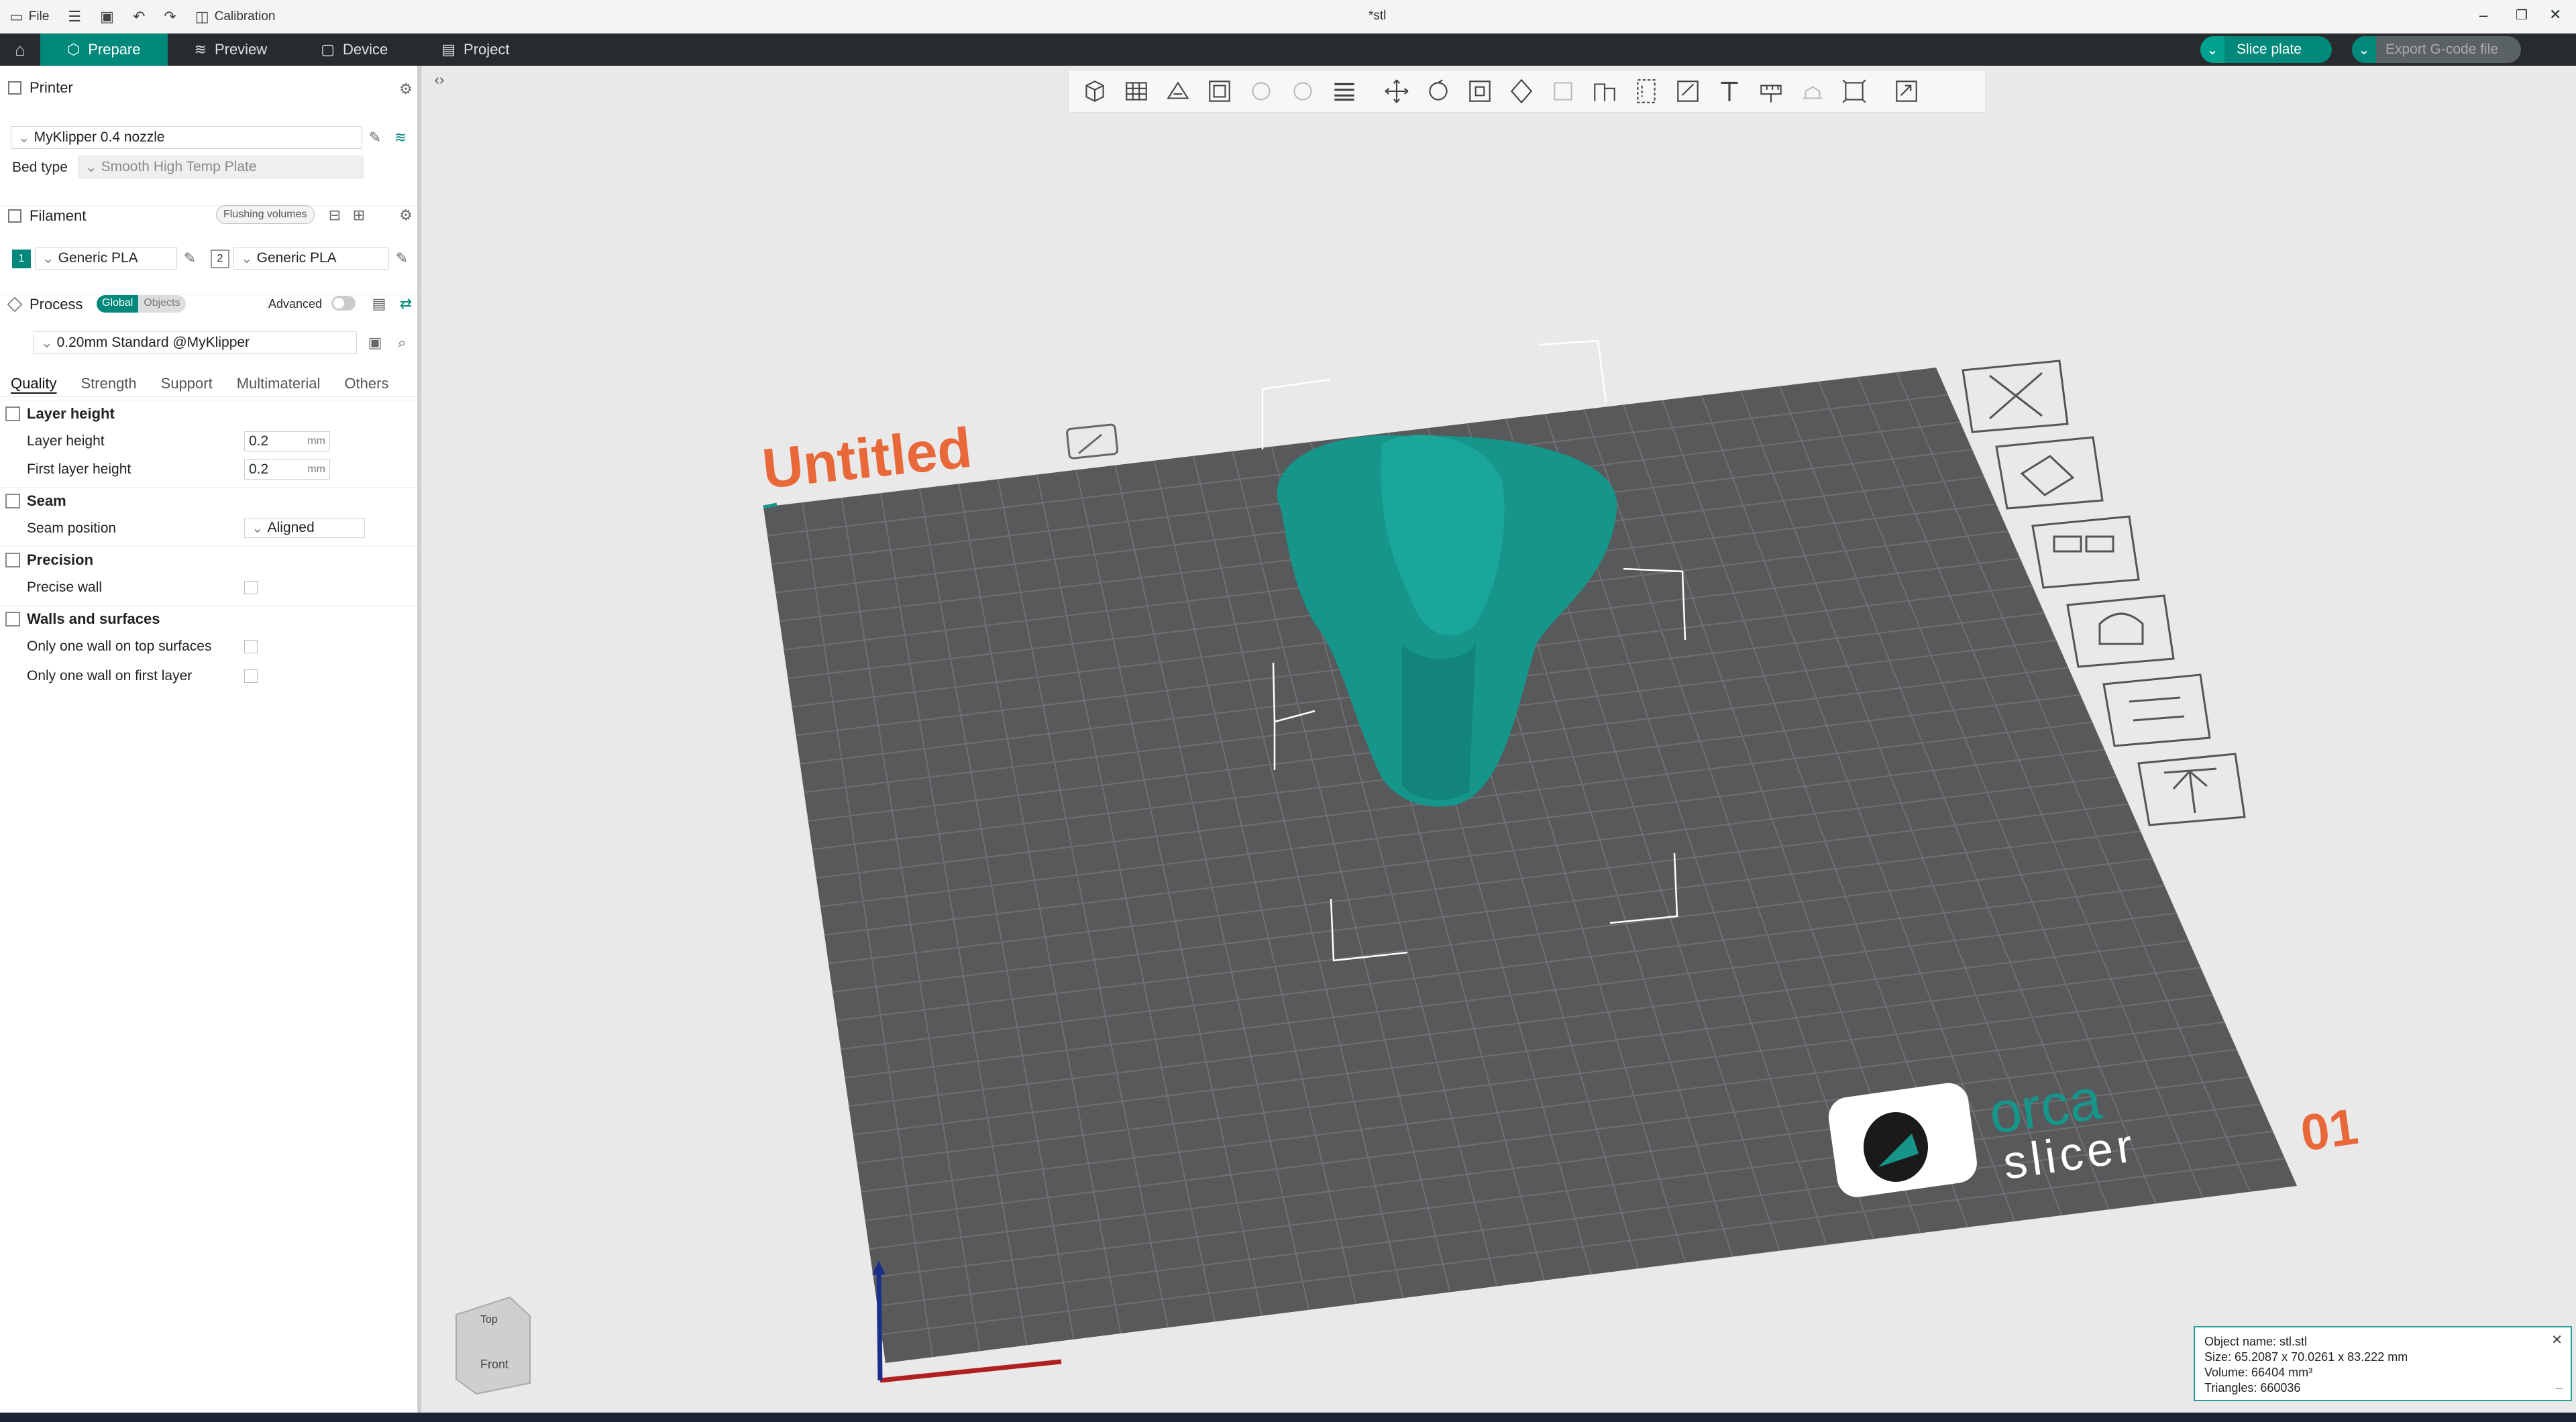 The image size is (2576, 1422). I want to click on move-to-top-icon, so click(2191, 790).